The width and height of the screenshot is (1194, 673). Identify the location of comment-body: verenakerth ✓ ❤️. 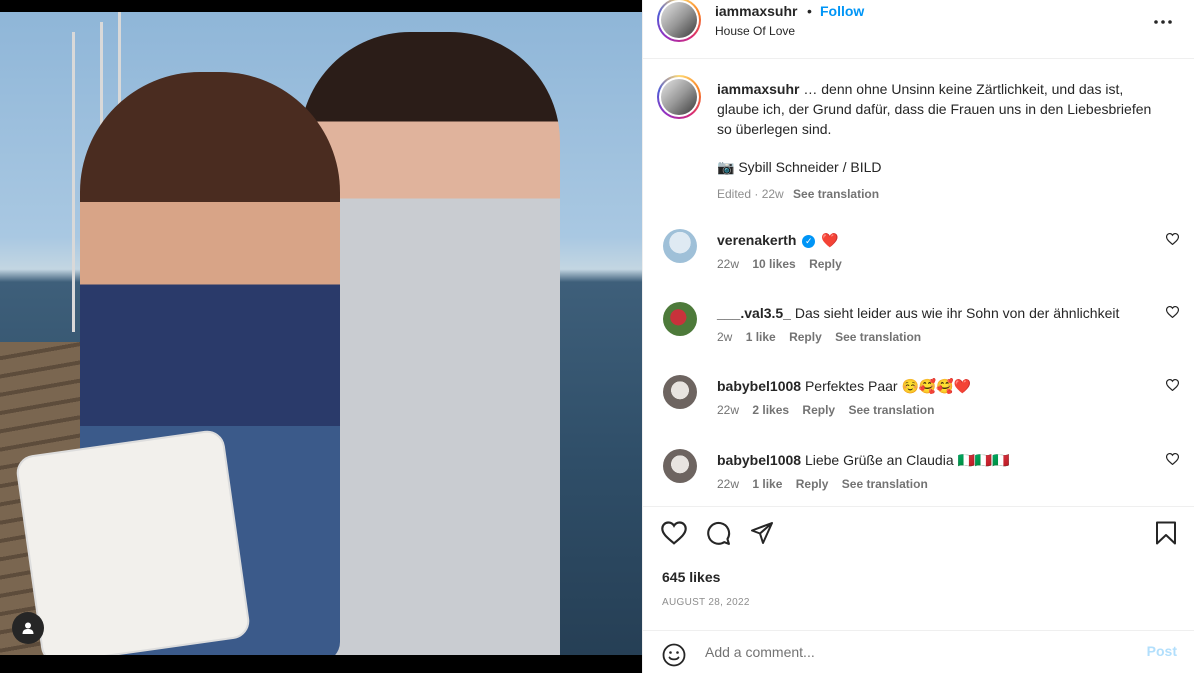
(937, 240).